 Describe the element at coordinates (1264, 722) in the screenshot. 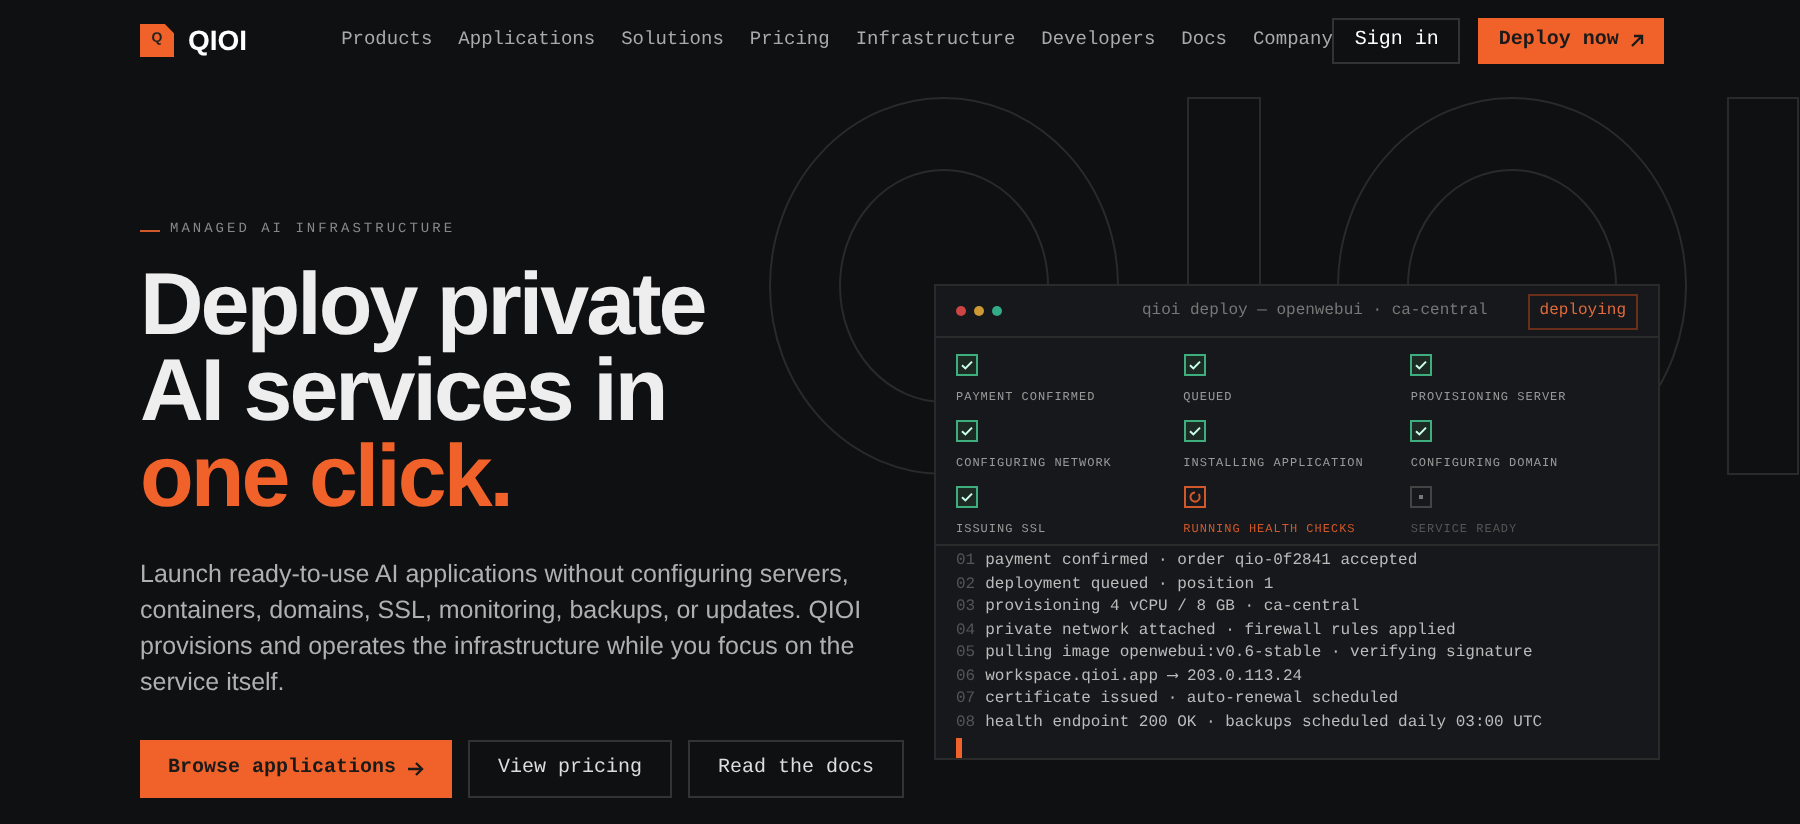

I see `log-line: health endpoint 200 OK · backups scheduled daily 03:00 UTC` at that location.